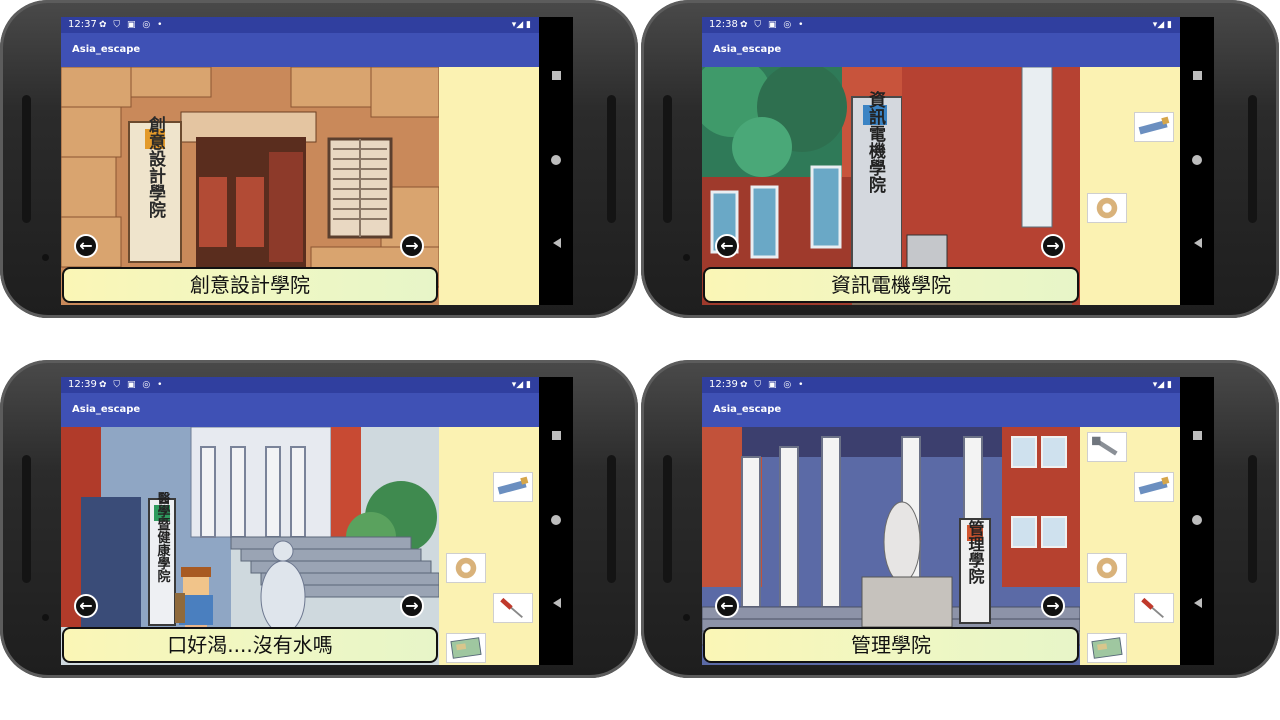 The image size is (1280, 720). Describe the element at coordinates (250, 546) in the screenshot. I see `scene-image: 醫學暨健康學院 ← → 口好渴....沒有水嗎` at that location.